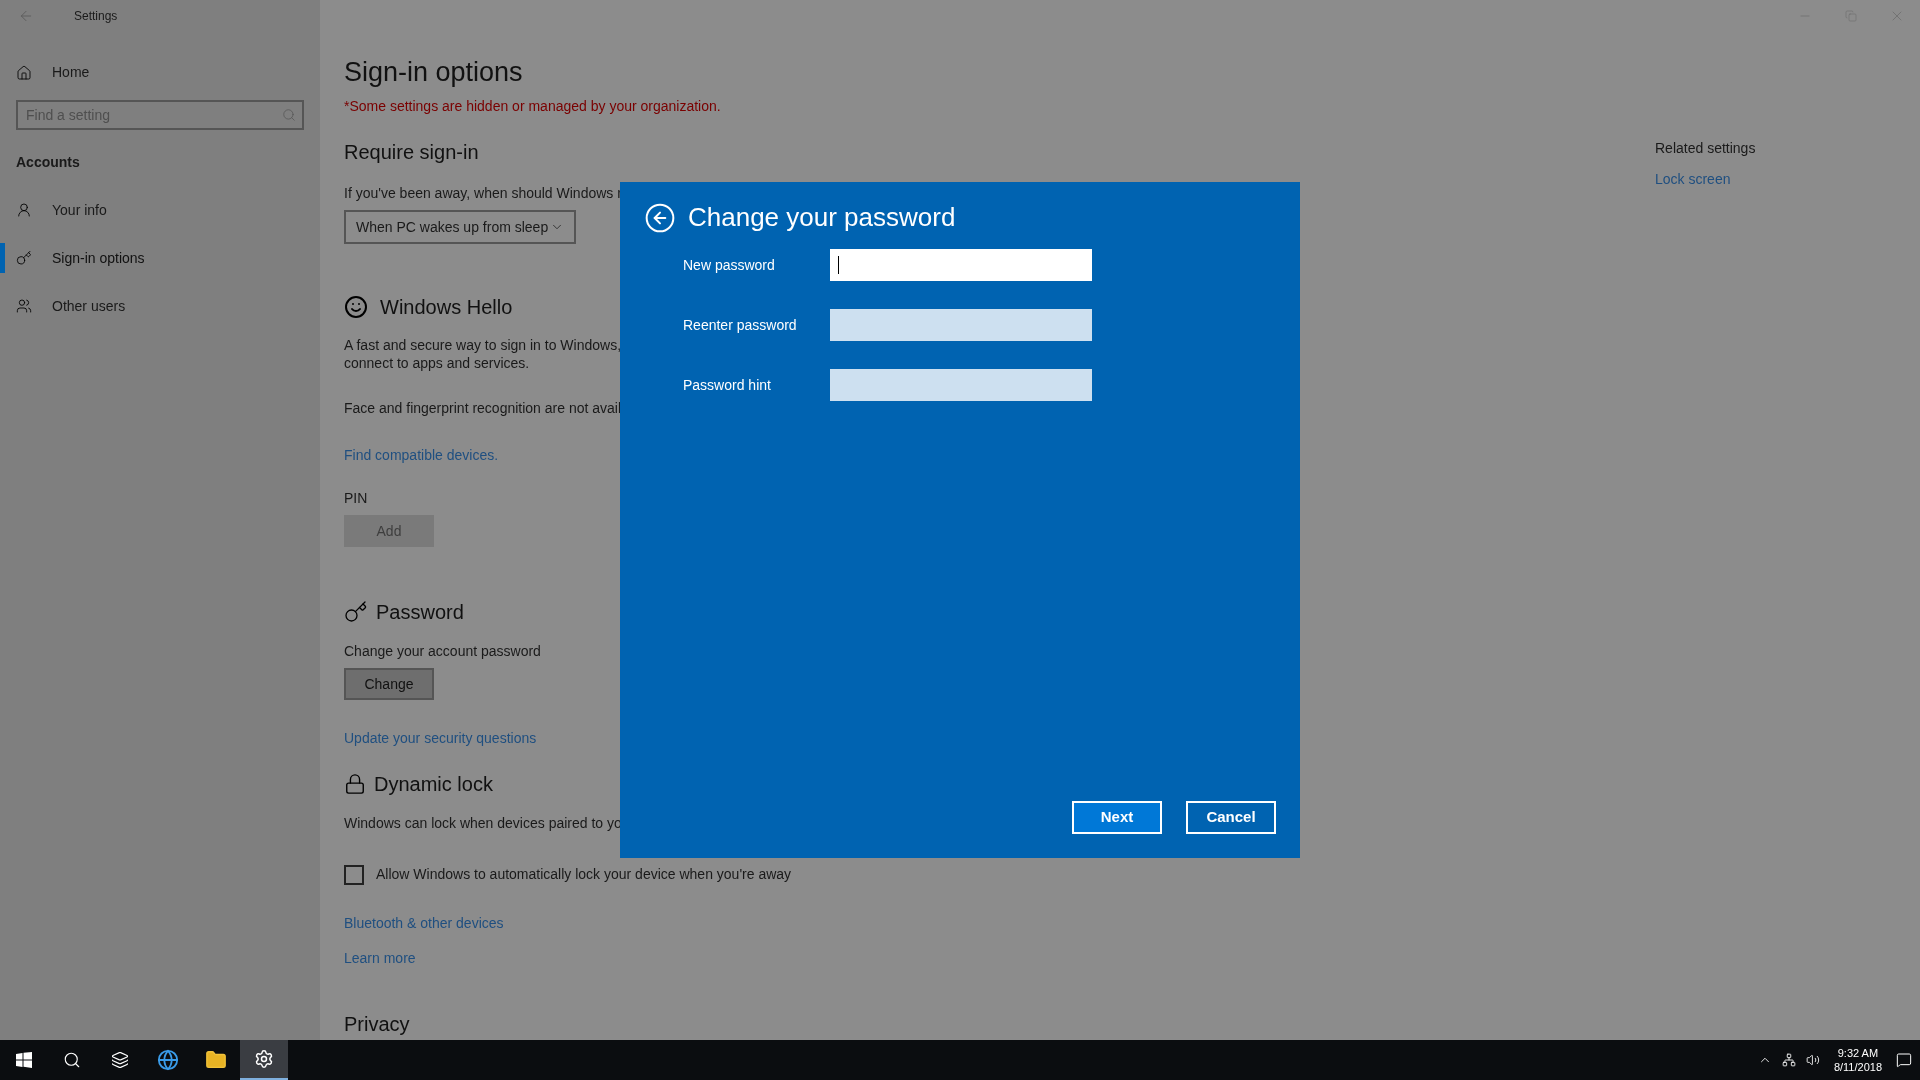  Describe the element at coordinates (356, 307) in the screenshot. I see `smiley-icon` at that location.